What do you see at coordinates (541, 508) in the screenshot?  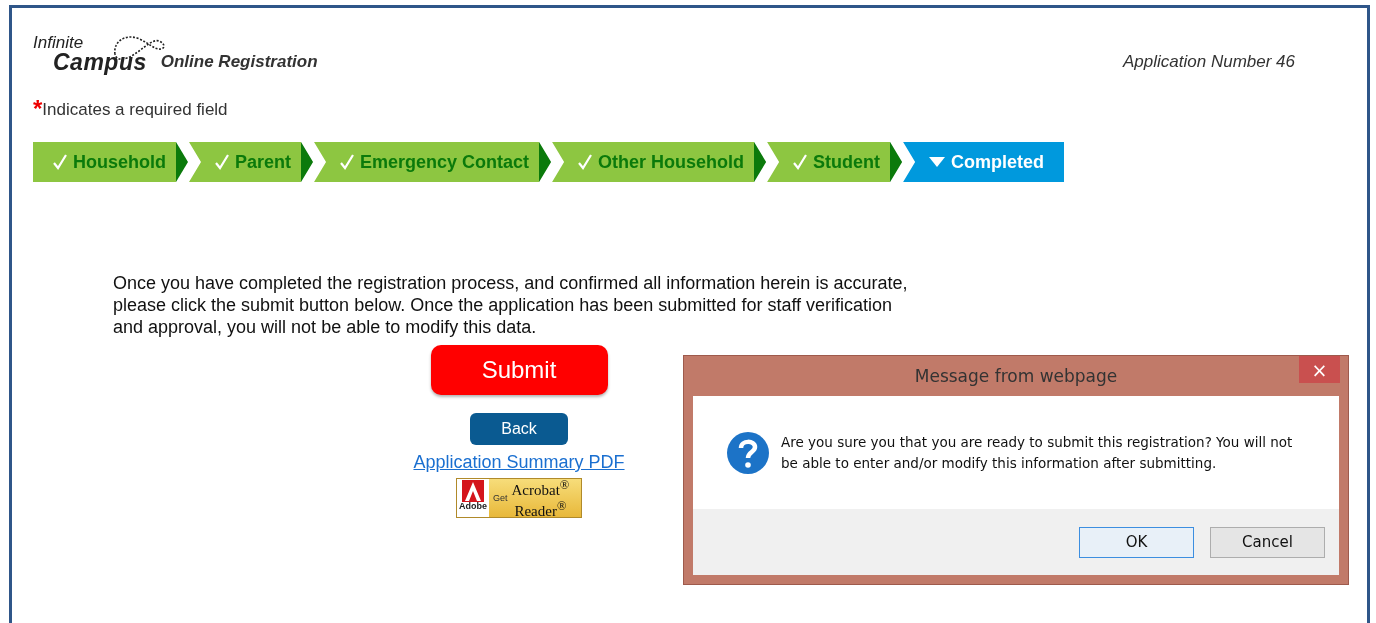 I see `badge-text: Reader$^{®}$` at bounding box center [541, 508].